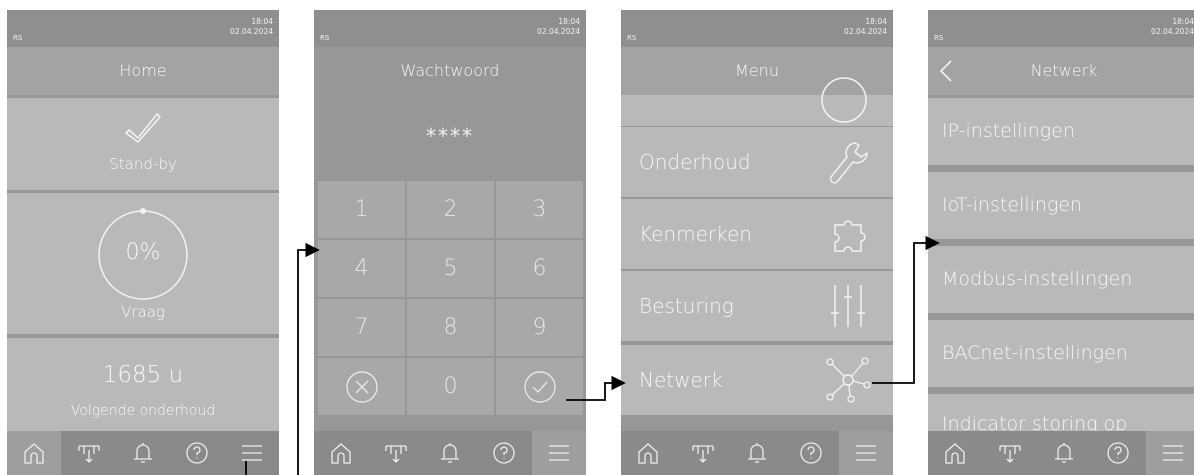 The height and width of the screenshot is (475, 1194). I want to click on arrow-confirm-to-menu, so click(596, 388).